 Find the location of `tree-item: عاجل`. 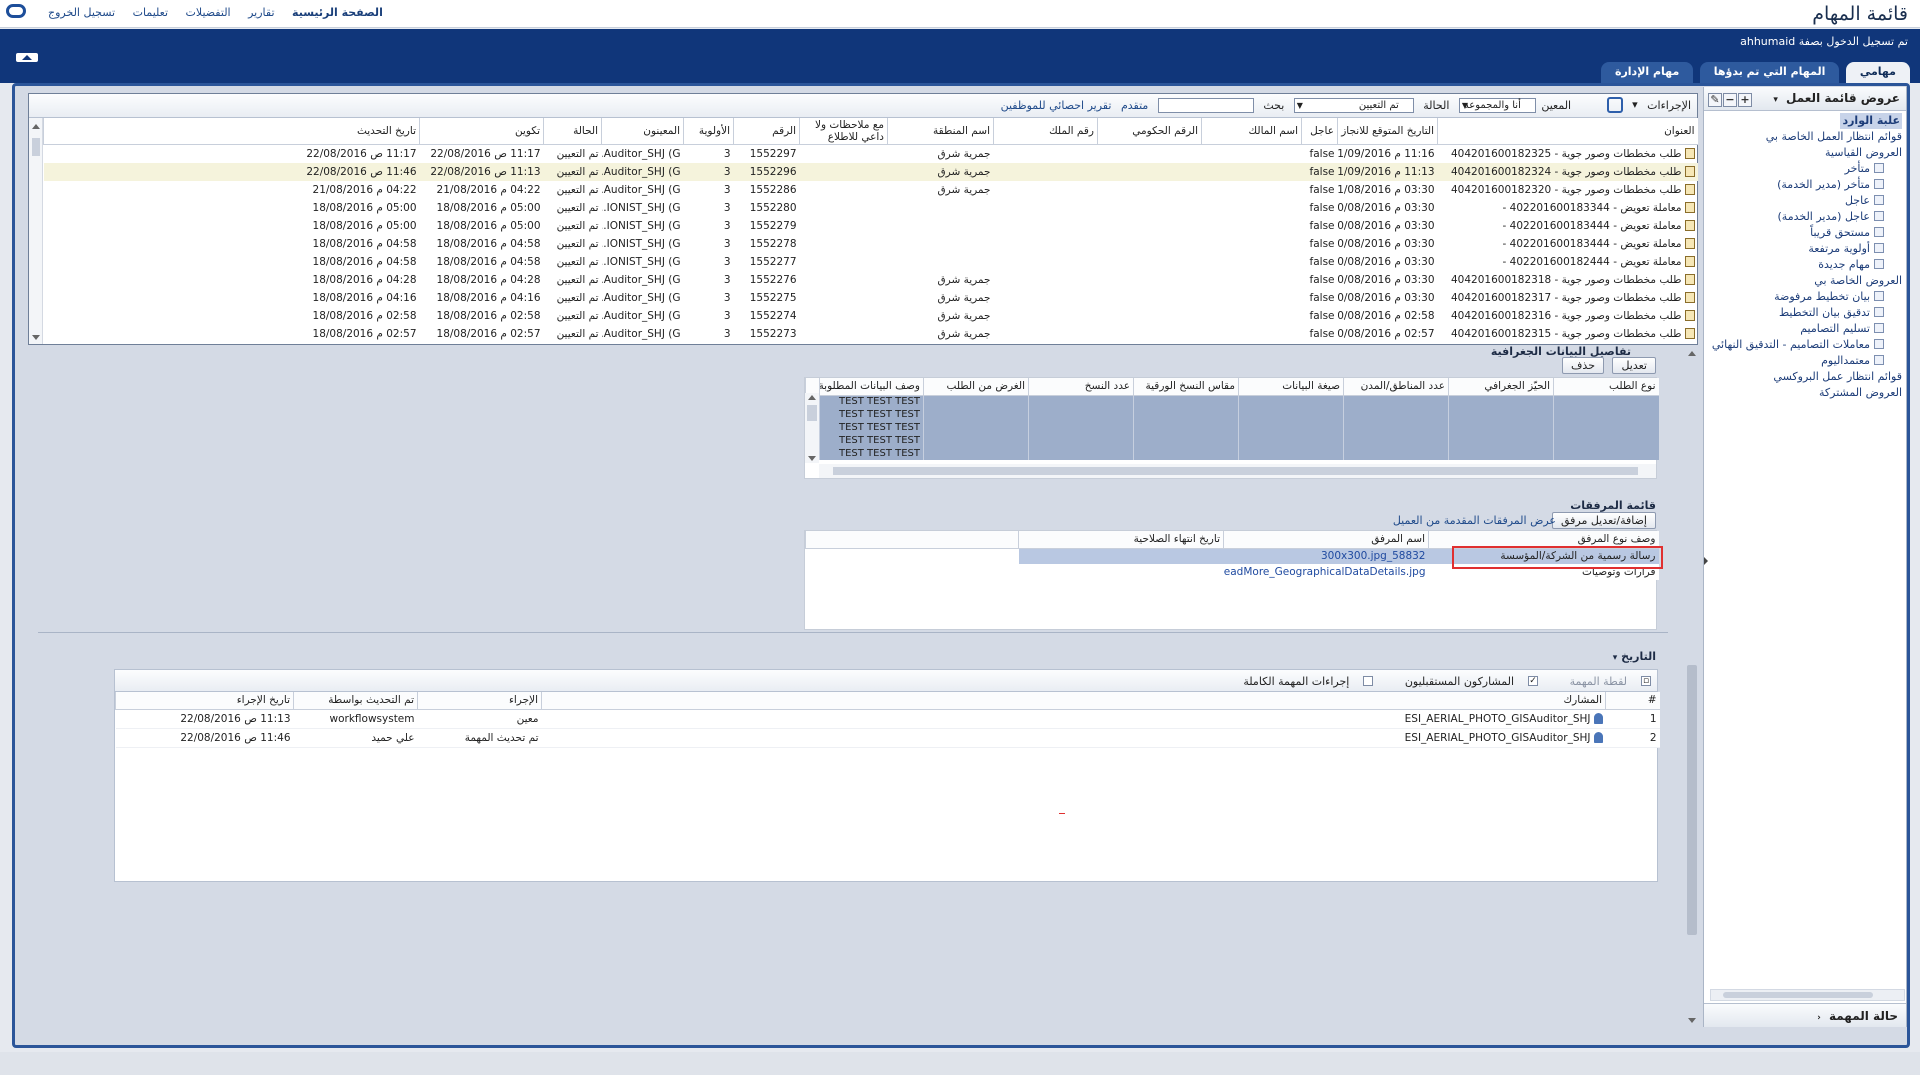

tree-item: عاجل is located at coordinates (1805, 201).